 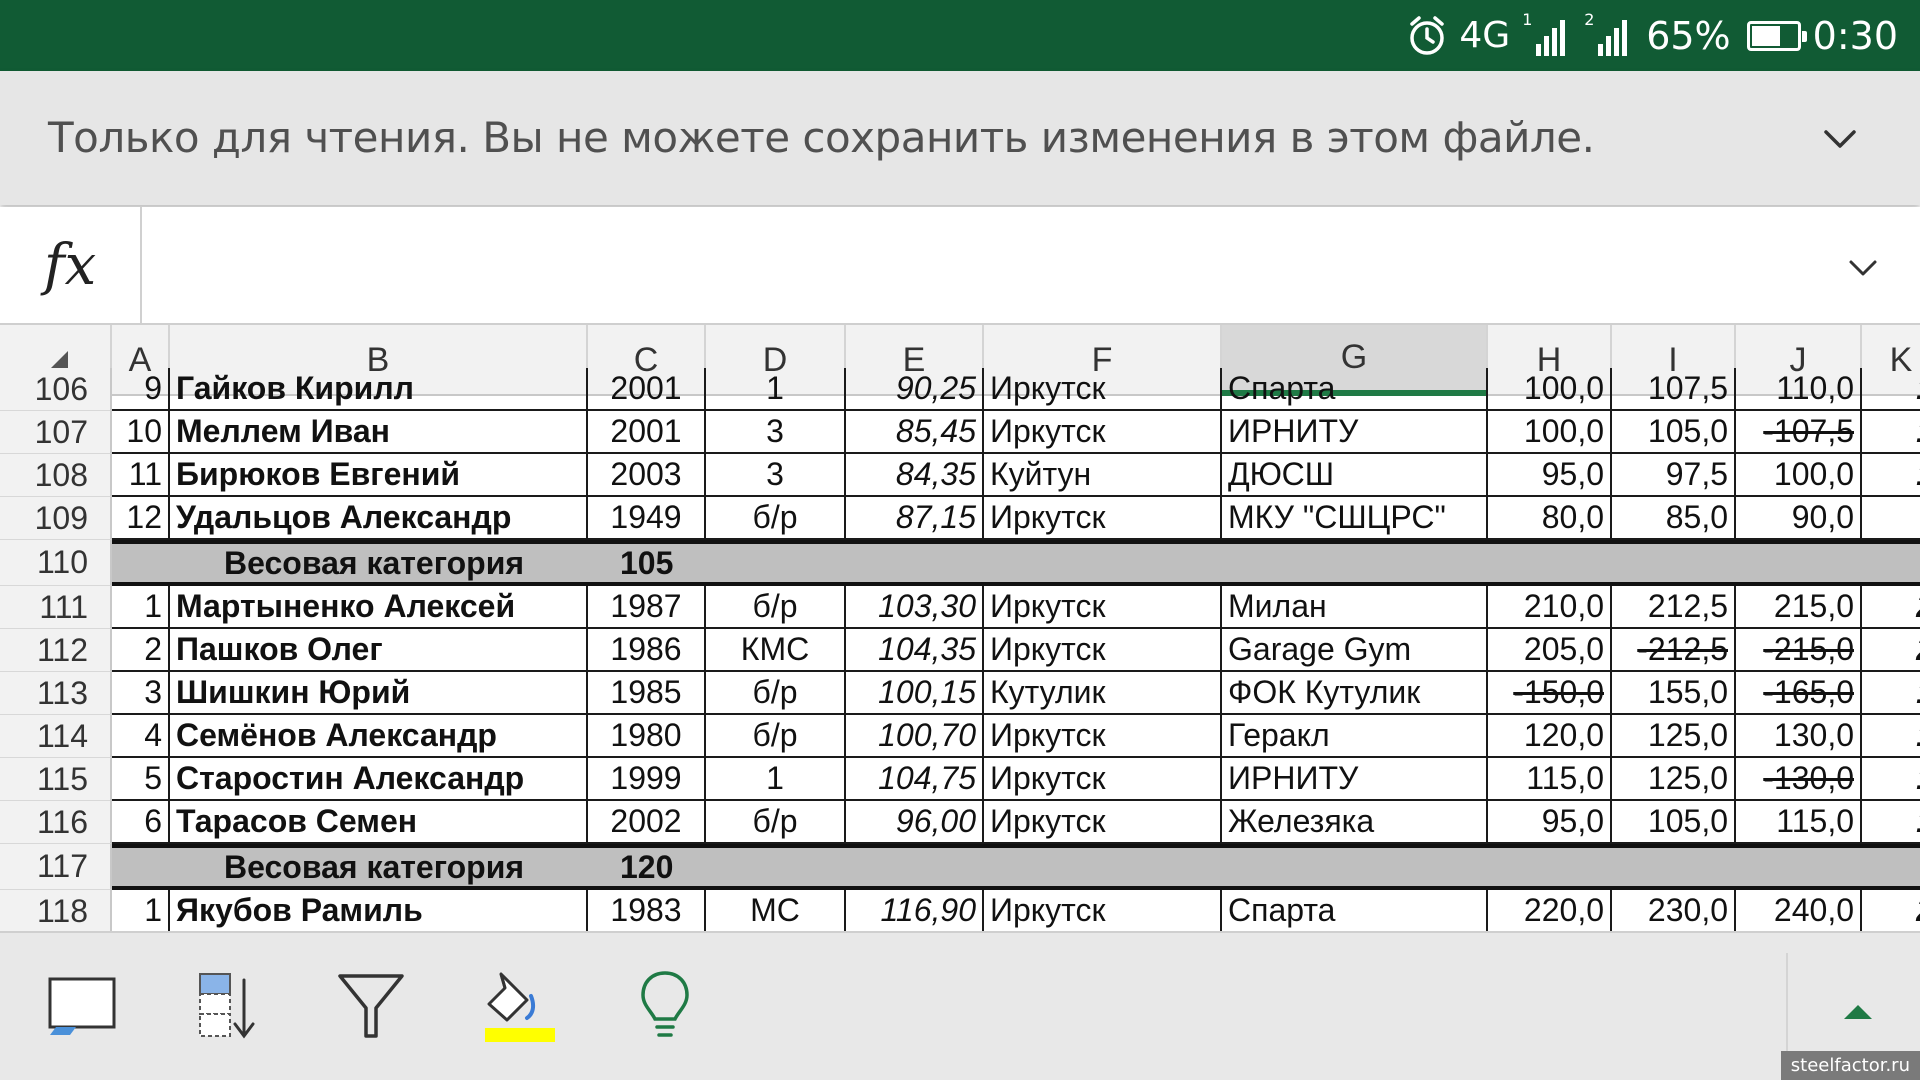 I want to click on cell-a: 5, so click(x=141, y=779).